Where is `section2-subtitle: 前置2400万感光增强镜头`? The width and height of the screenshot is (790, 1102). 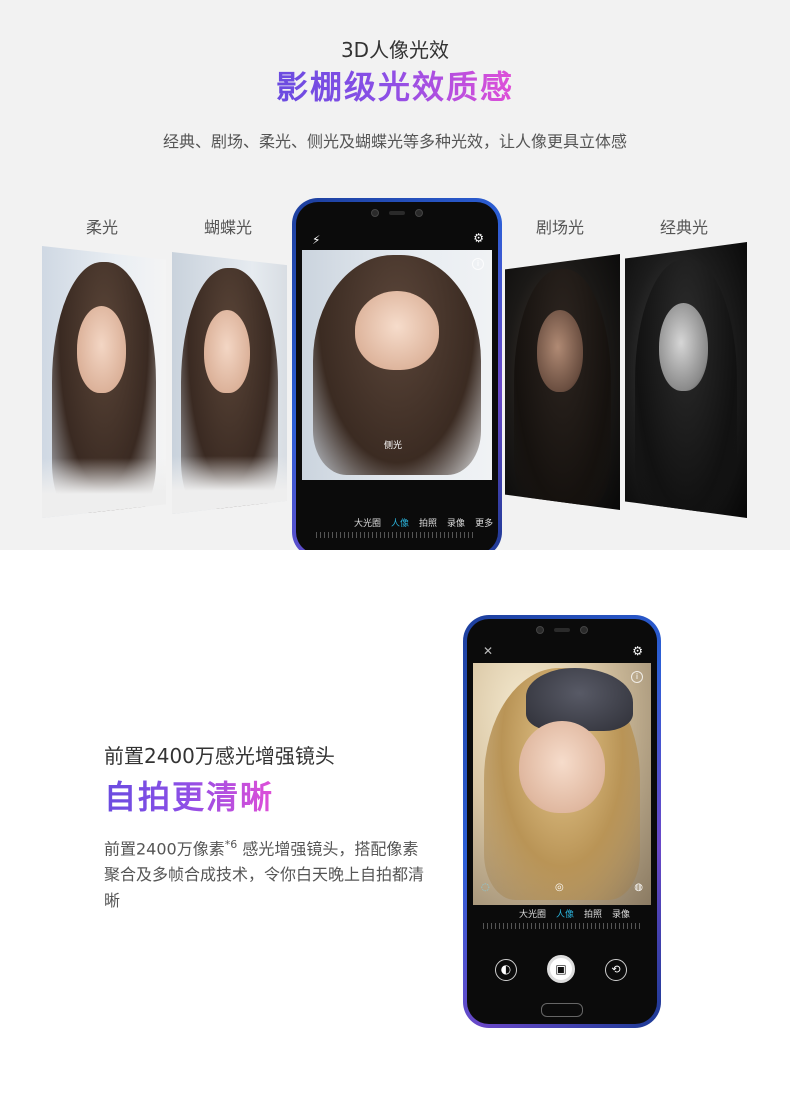 section2-subtitle: 前置2400万感光增强镜头 is located at coordinates (219, 756).